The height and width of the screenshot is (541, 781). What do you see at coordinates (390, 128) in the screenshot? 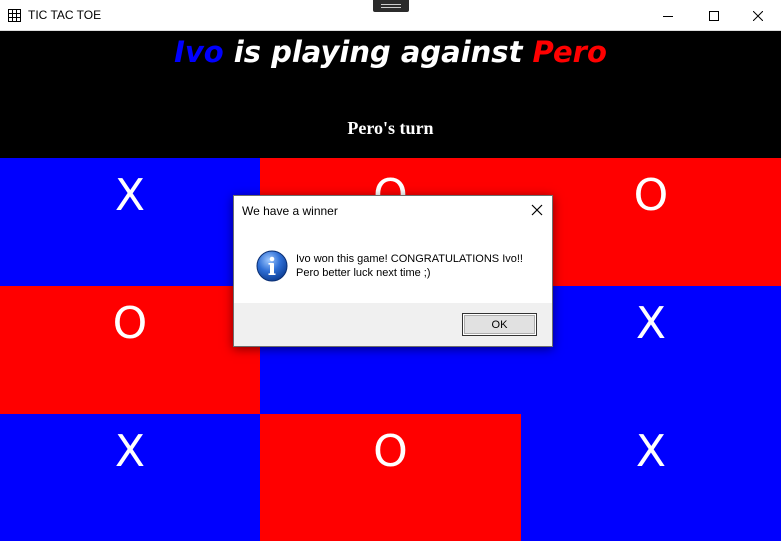
I see `turn-indicator: Pero's turn` at bounding box center [390, 128].